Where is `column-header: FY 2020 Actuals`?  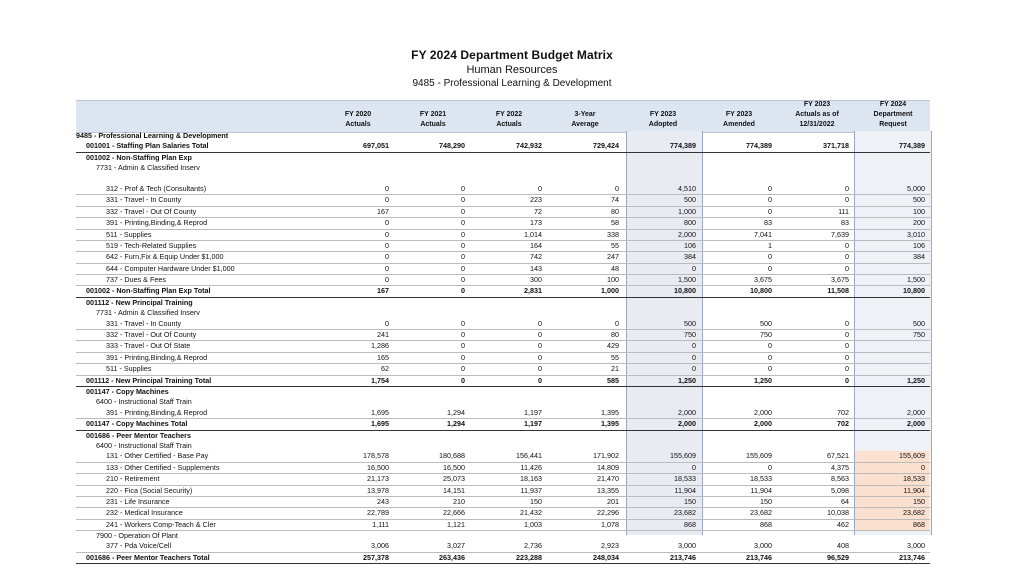 column-header: FY 2020 Actuals is located at coordinates (358, 116).